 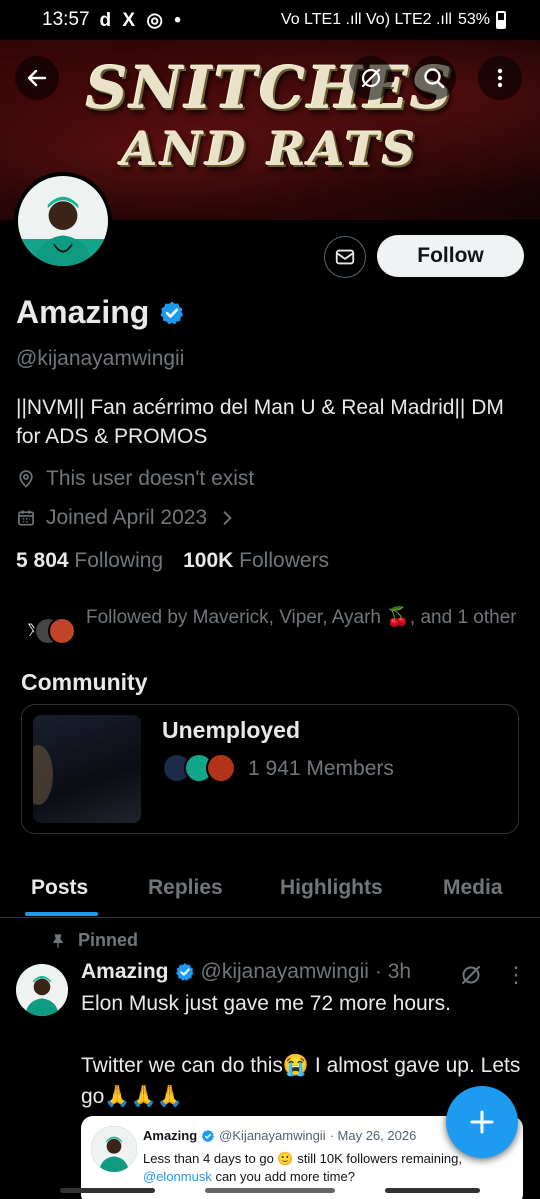 I want to click on post-time: · 3h, so click(x=393, y=971).